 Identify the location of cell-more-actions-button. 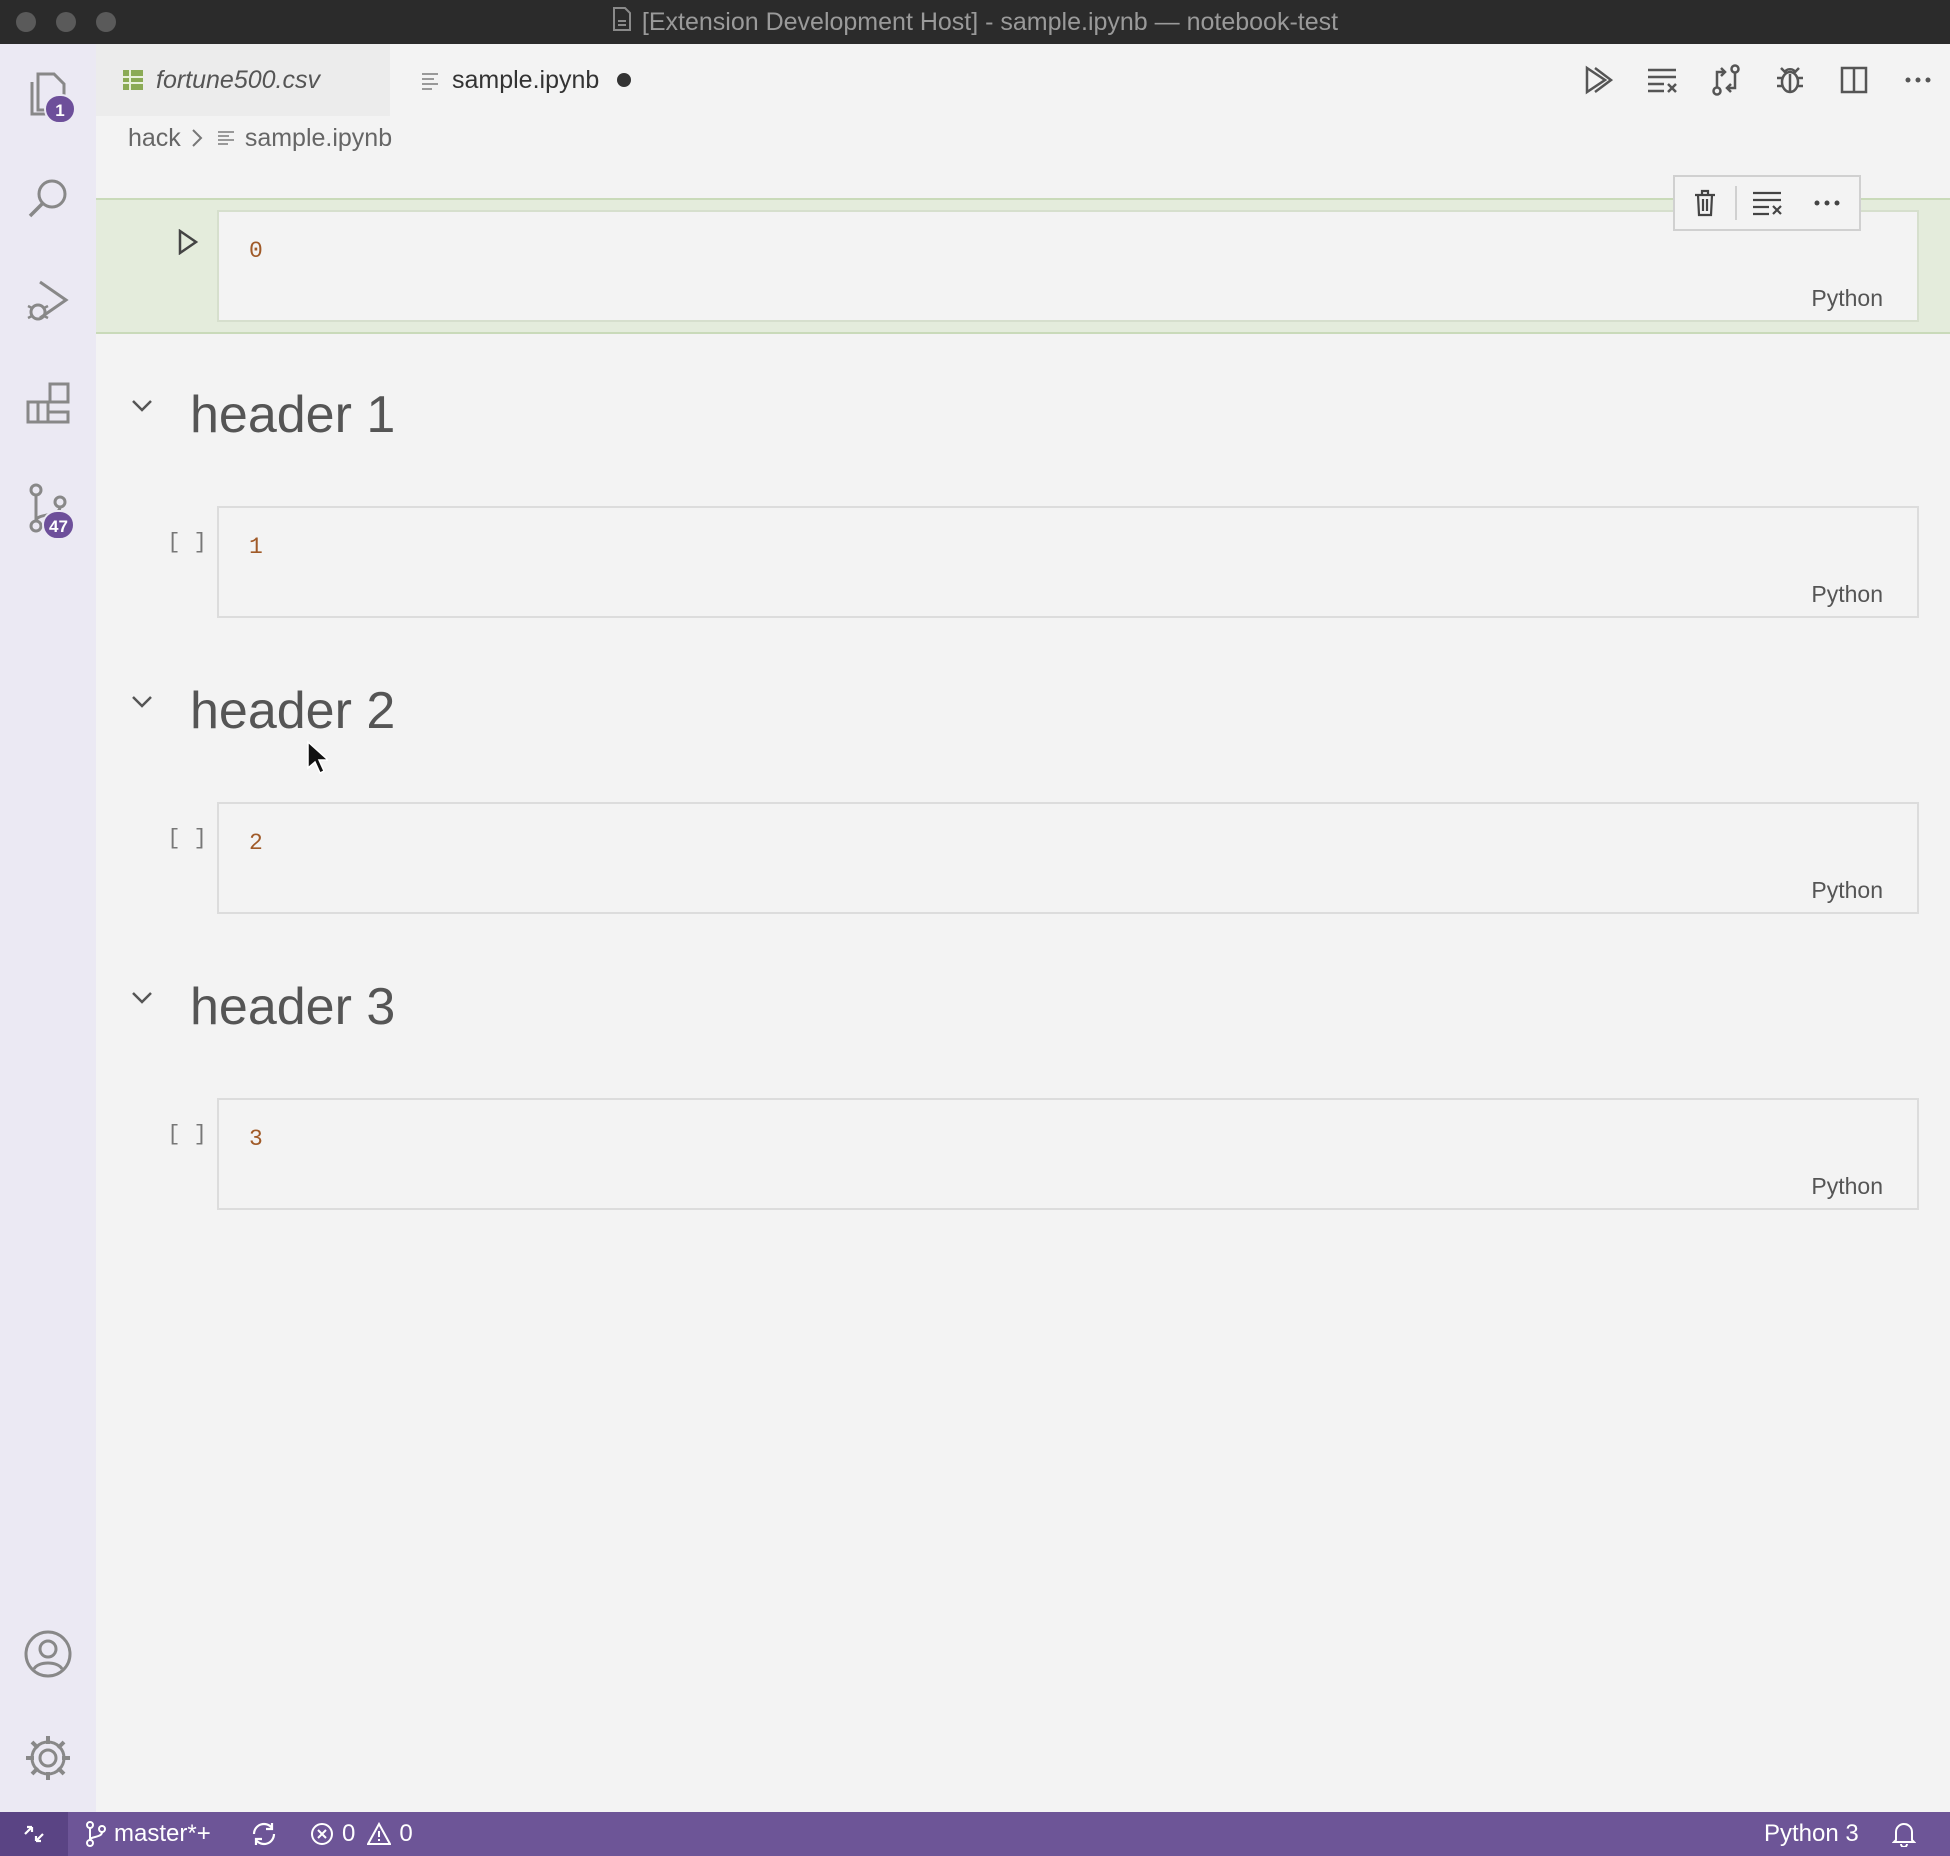
(1827, 203).